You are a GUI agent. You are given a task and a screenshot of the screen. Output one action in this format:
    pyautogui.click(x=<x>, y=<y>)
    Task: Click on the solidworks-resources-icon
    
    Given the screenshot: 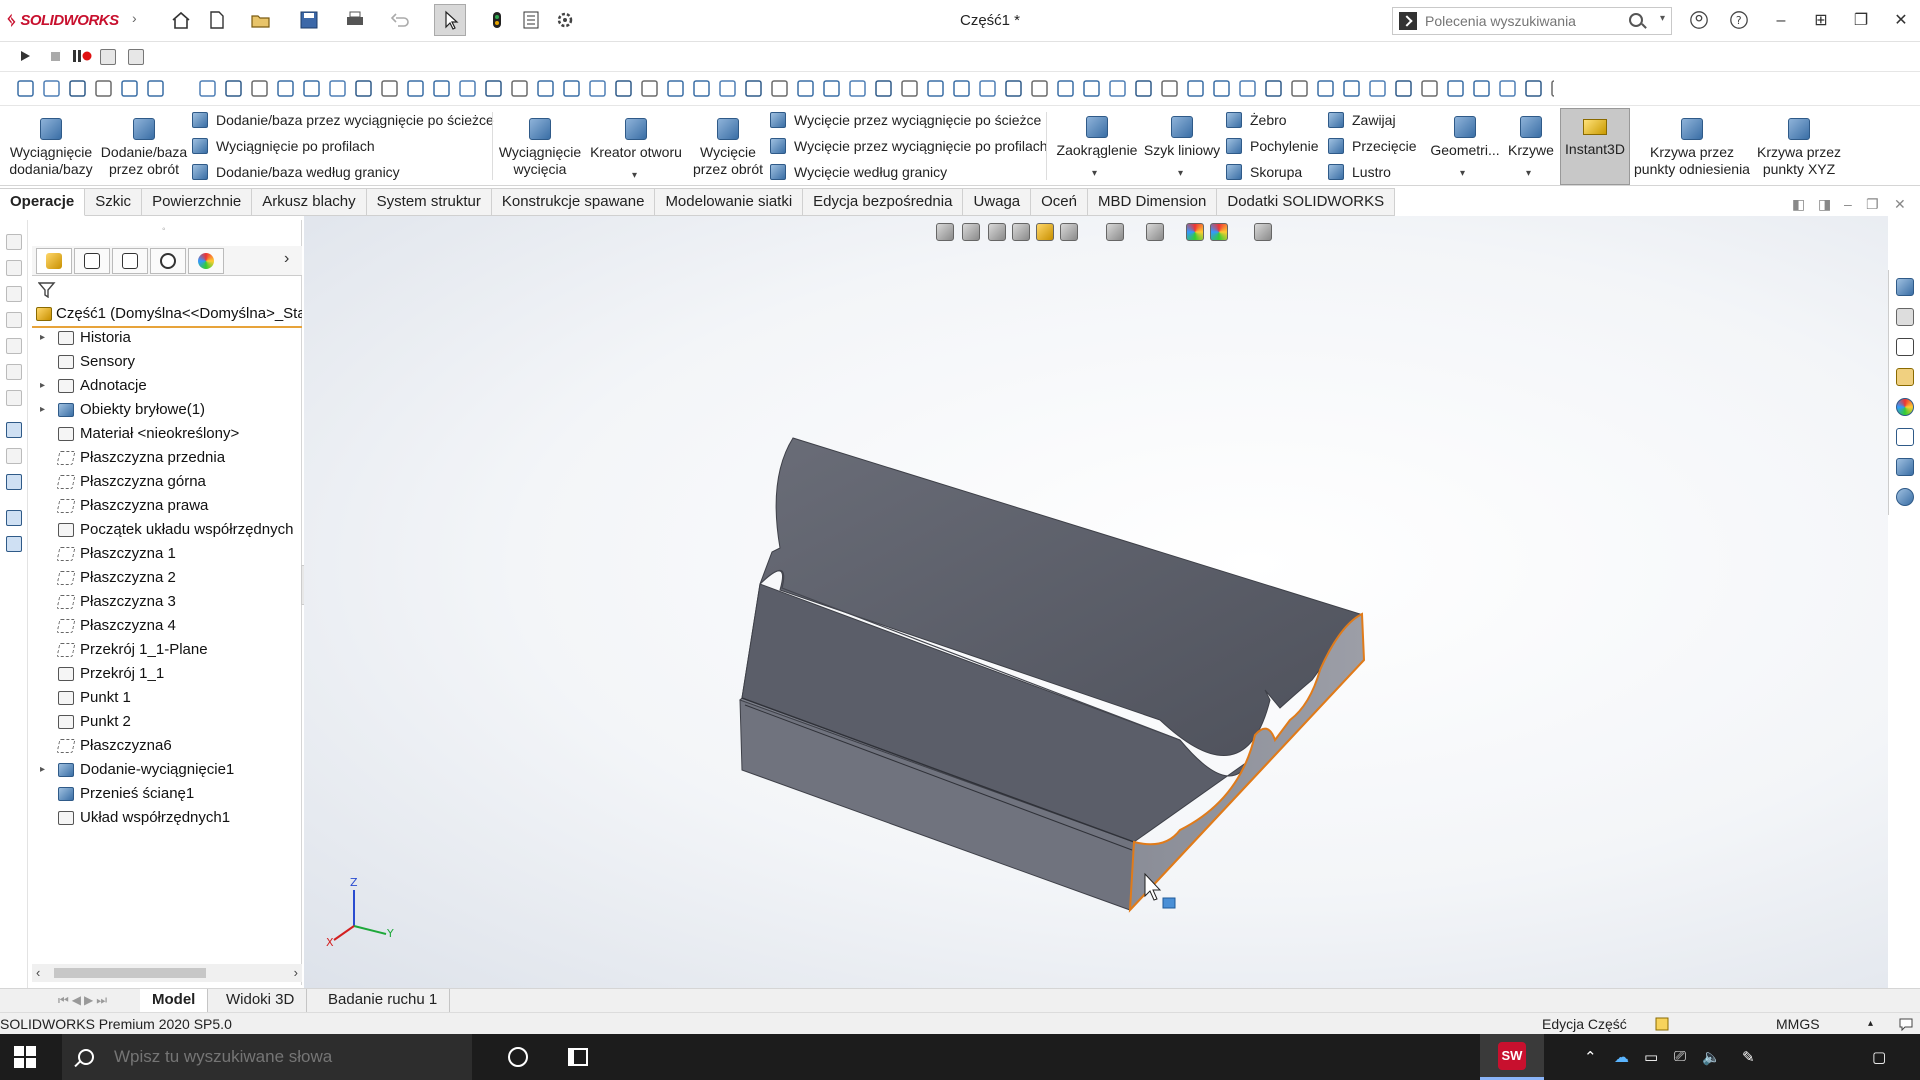 What is the action you would take?
    pyautogui.click(x=1905, y=287)
    